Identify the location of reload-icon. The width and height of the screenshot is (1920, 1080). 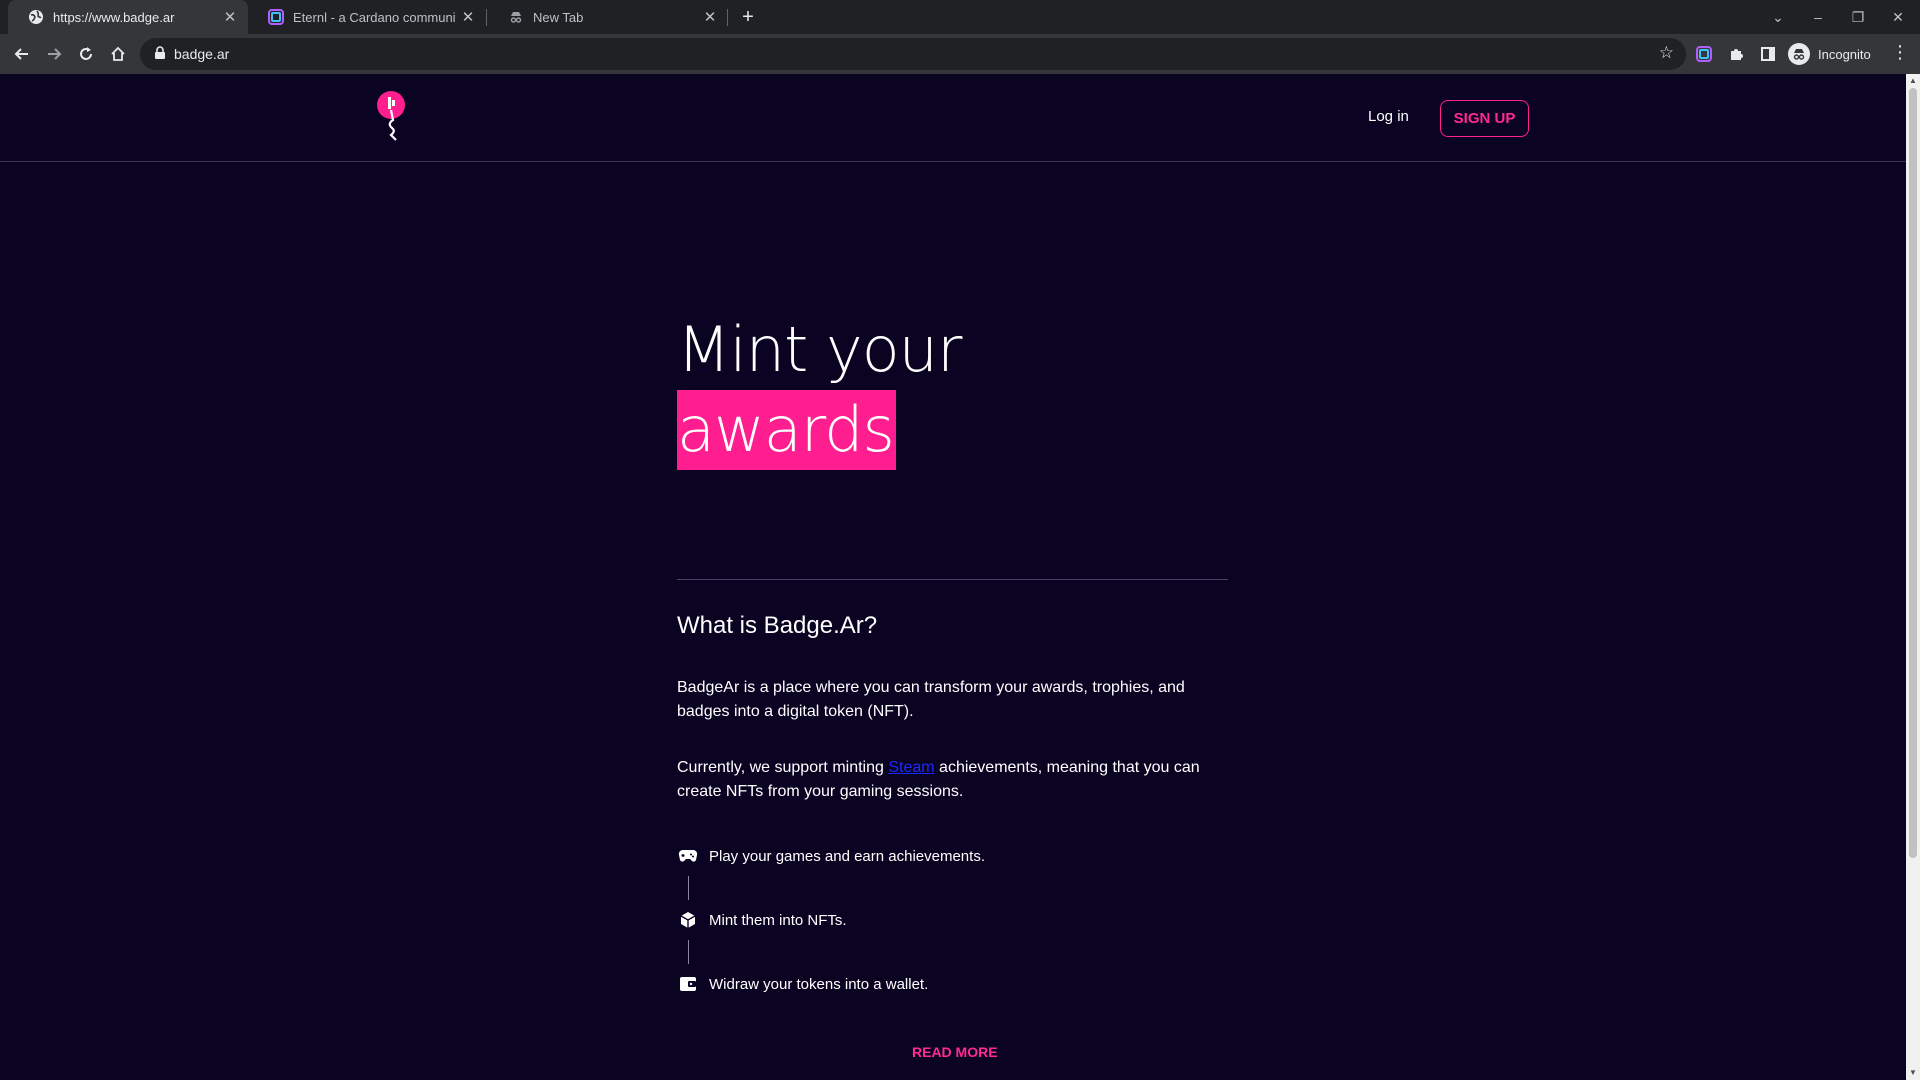
(86, 53).